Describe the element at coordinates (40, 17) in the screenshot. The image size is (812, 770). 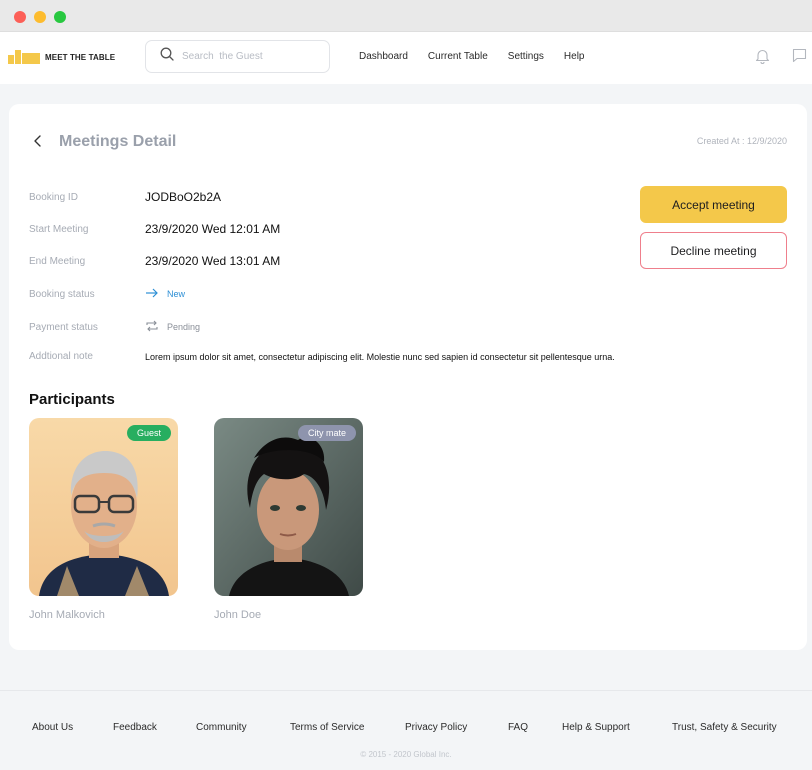
I see `minimize-window-button` at that location.